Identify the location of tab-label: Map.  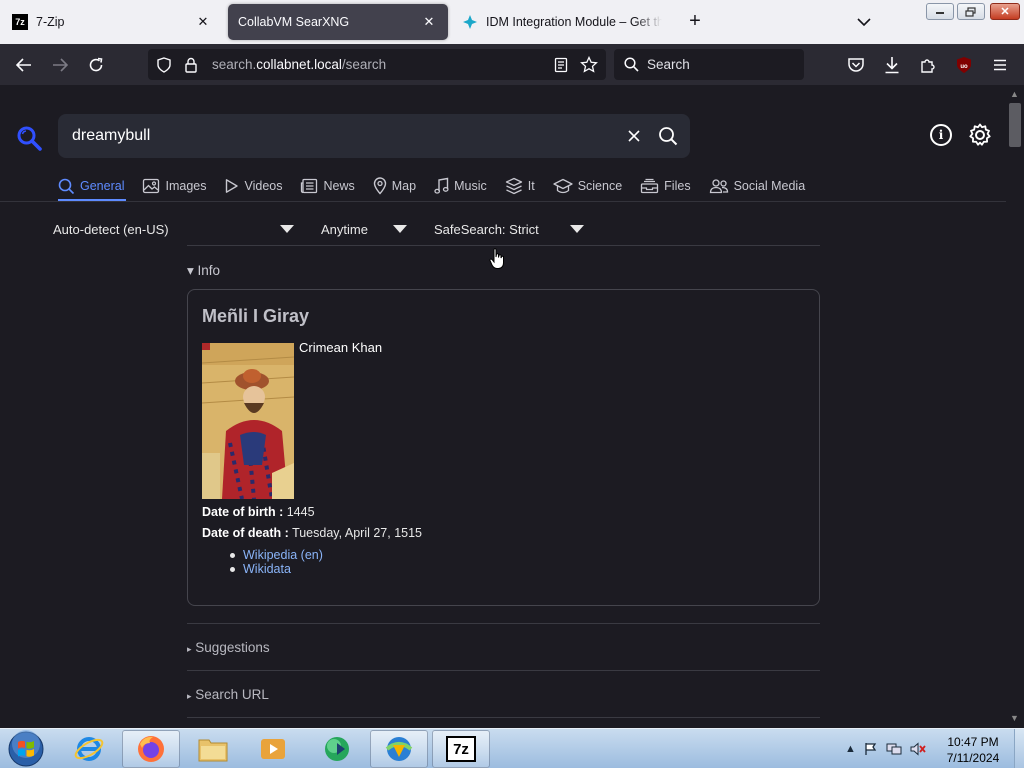
(404, 186).